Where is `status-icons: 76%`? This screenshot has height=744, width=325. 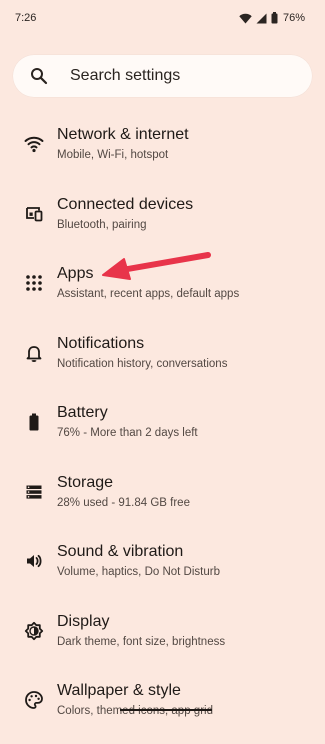 status-icons: 76% is located at coordinates (272, 18).